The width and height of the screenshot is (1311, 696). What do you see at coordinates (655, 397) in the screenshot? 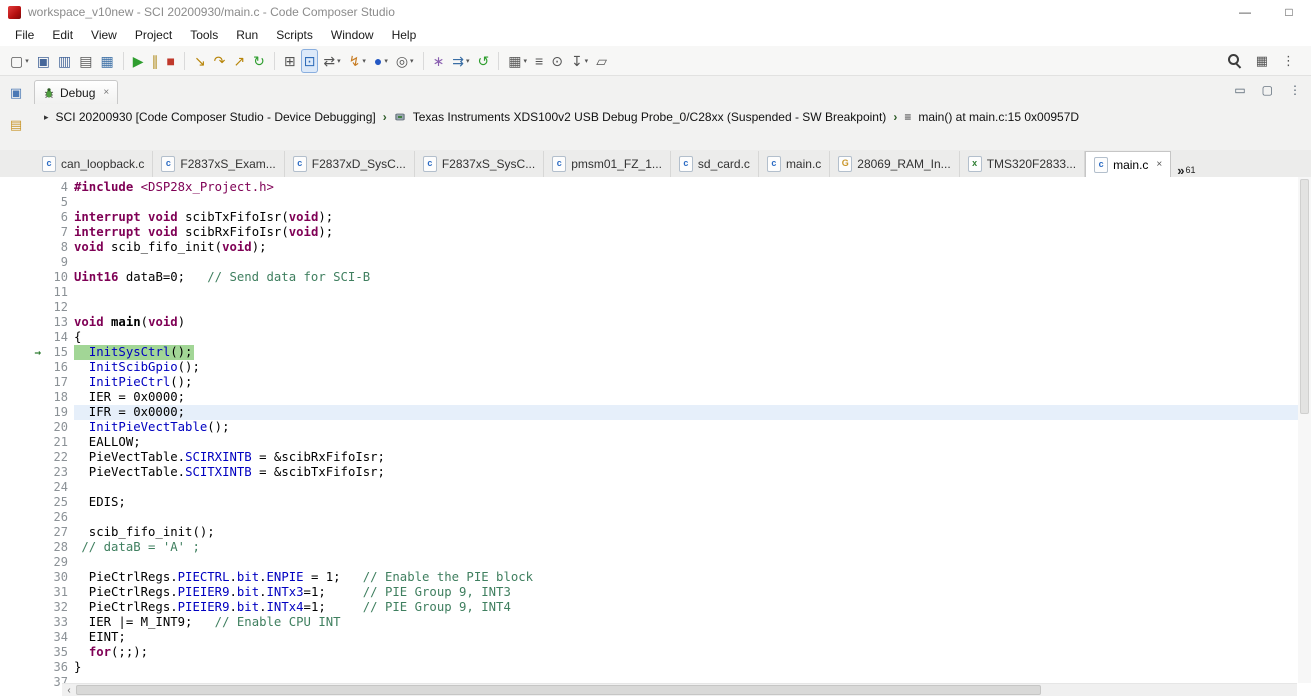
I see `code-line: 18 IER = 0x0000;` at bounding box center [655, 397].